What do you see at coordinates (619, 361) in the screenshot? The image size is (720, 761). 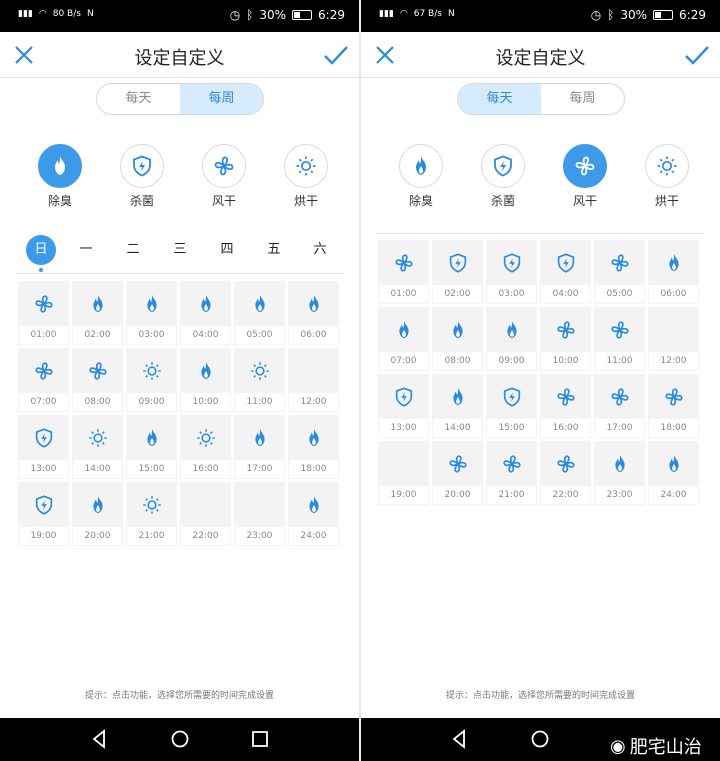 I see `time-label: 11:00` at bounding box center [619, 361].